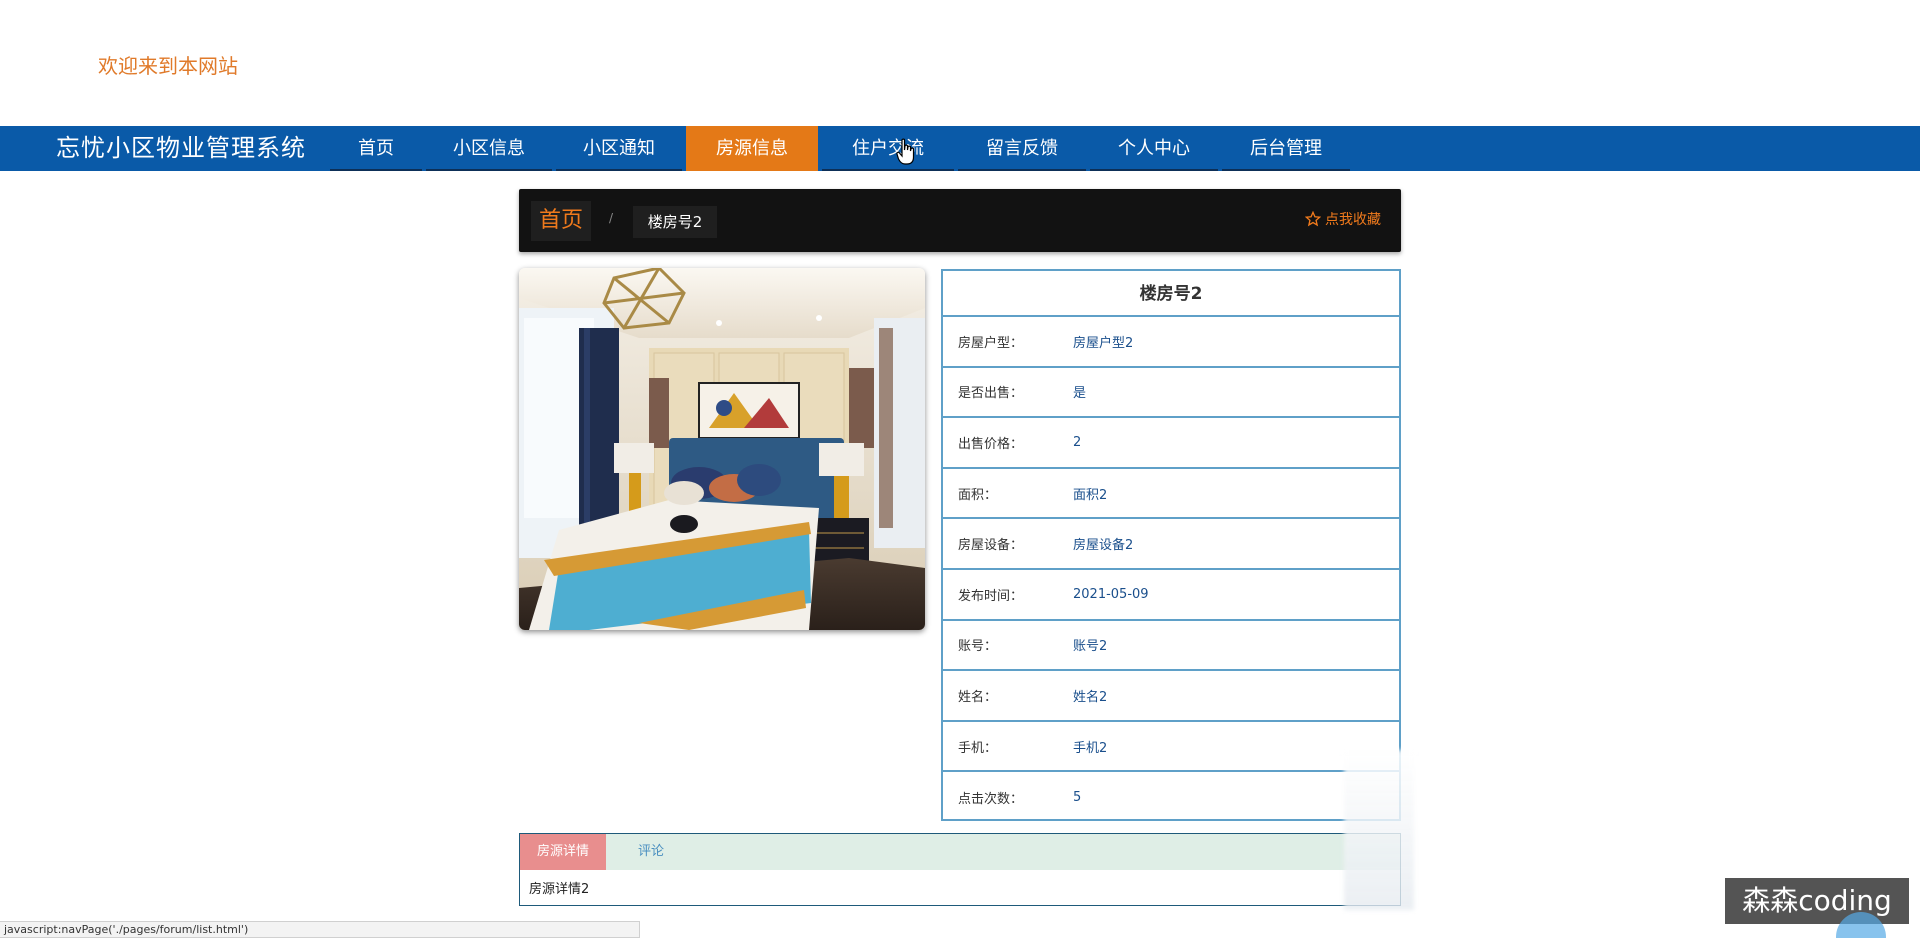 Image resolution: width=1920 pixels, height=938 pixels. I want to click on detail-tabs: 房源详情 评论 房源详情2, so click(960, 869).